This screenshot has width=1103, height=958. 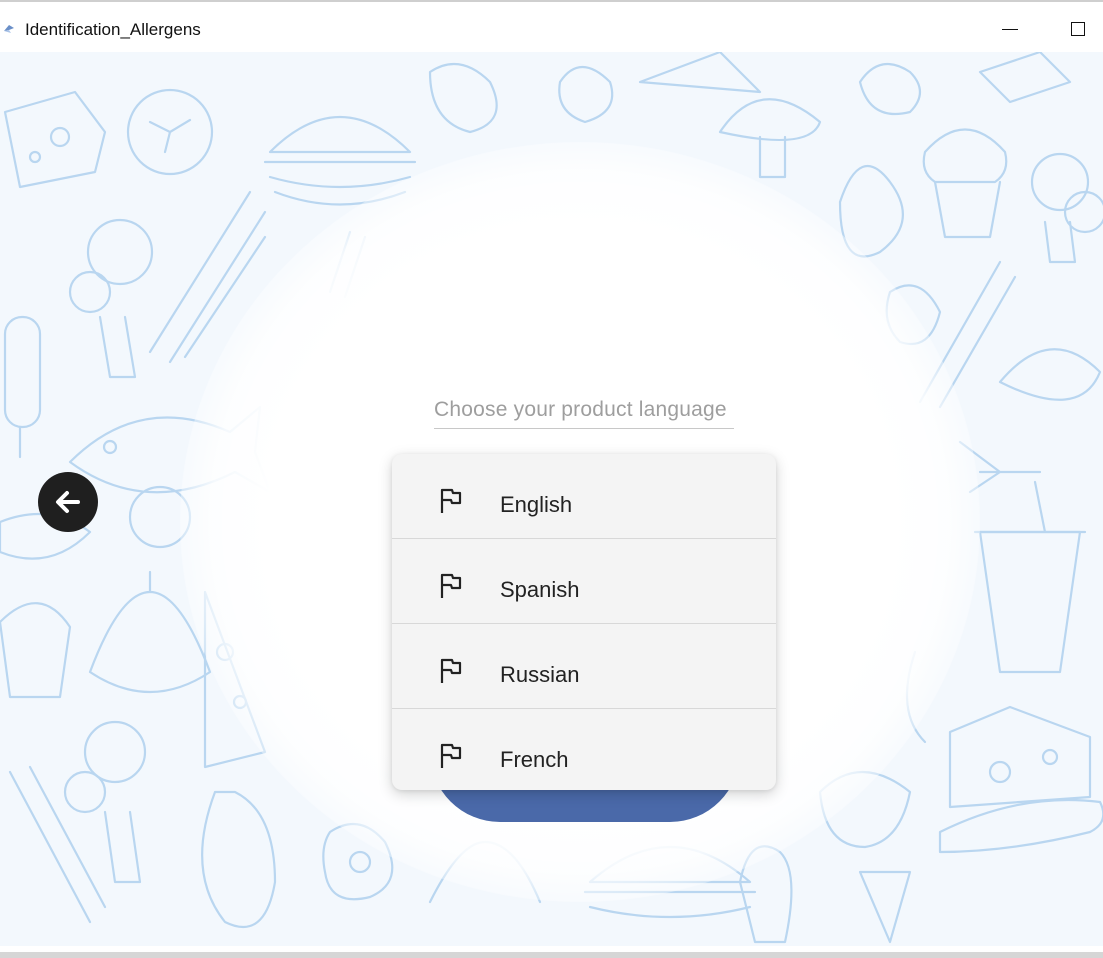 I want to click on language-option-french: French, so click(x=584, y=749).